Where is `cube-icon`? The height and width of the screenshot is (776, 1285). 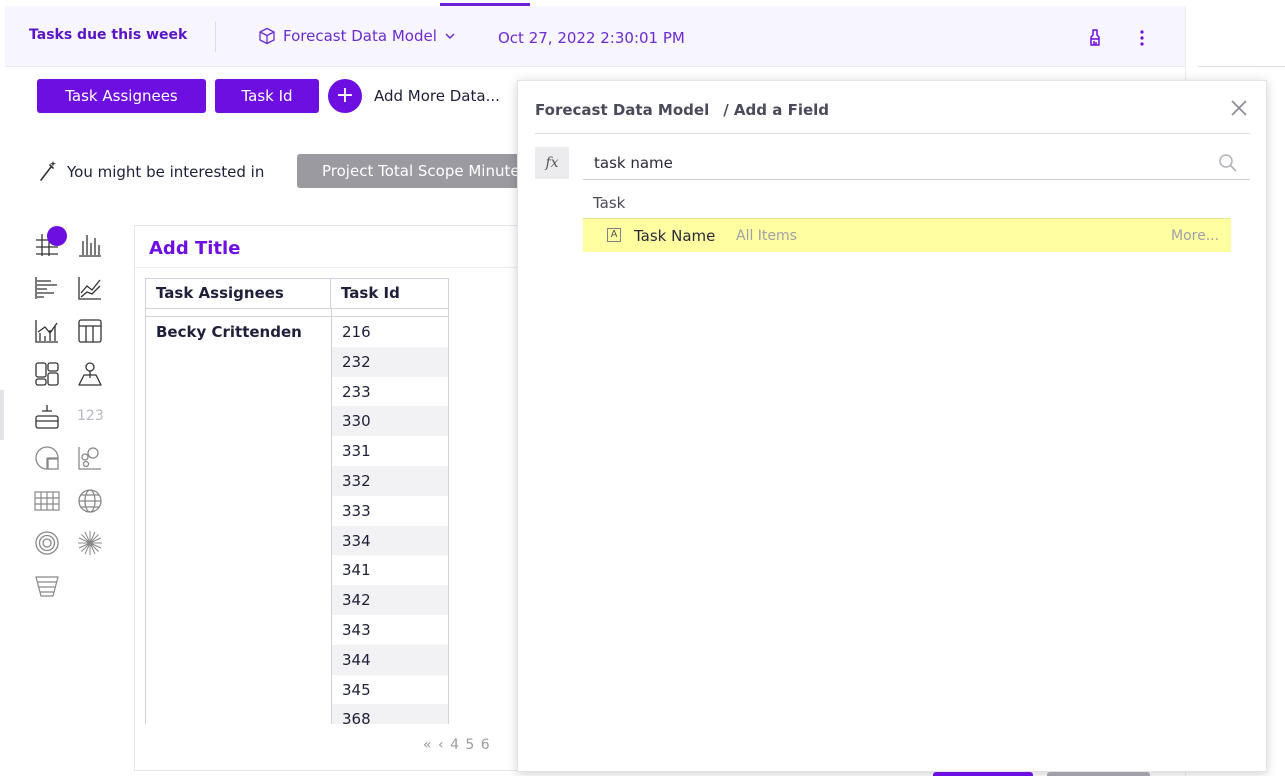 cube-icon is located at coordinates (267, 36).